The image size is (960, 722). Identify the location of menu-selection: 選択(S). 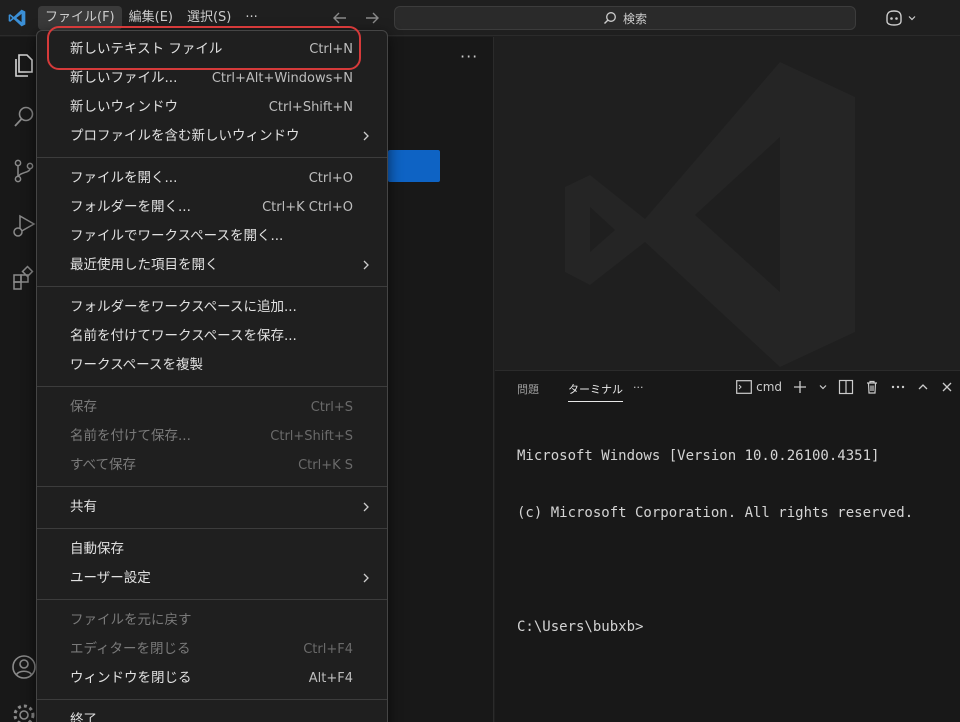
(209, 18).